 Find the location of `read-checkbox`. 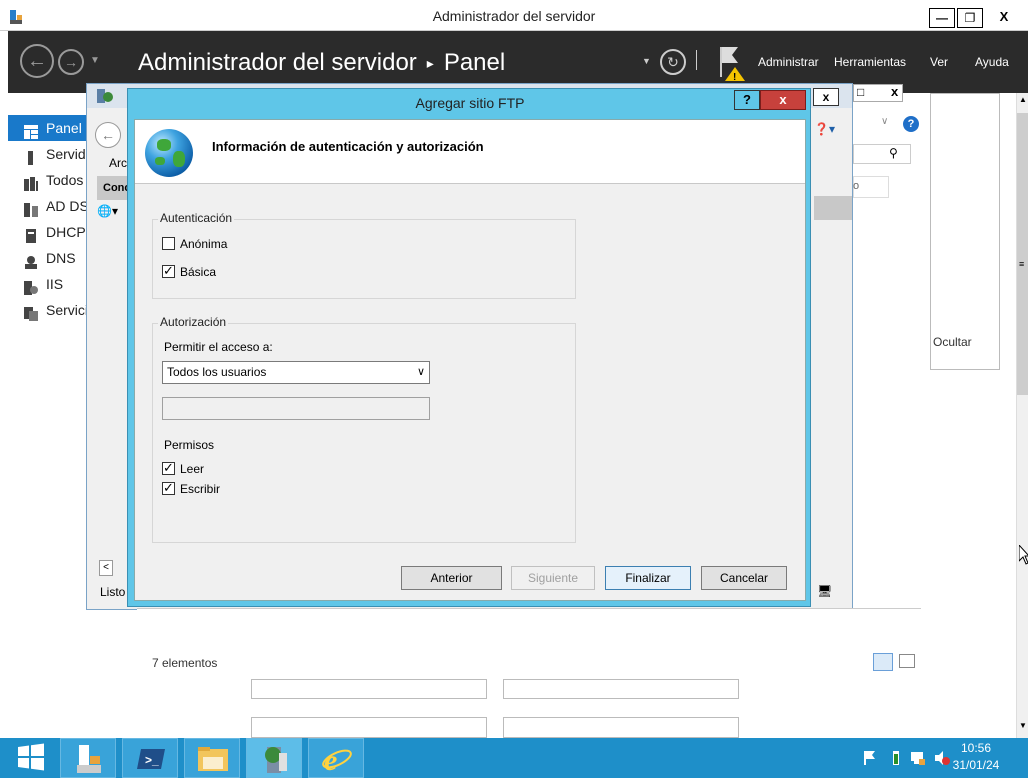

read-checkbox is located at coordinates (168, 468).